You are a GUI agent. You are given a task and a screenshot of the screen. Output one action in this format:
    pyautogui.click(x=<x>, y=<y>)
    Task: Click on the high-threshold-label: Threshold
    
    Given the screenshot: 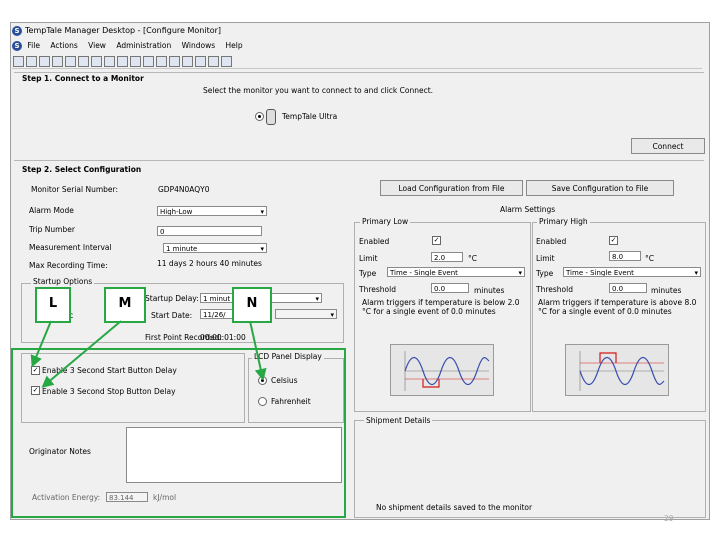 What is the action you would take?
    pyautogui.click(x=554, y=289)
    